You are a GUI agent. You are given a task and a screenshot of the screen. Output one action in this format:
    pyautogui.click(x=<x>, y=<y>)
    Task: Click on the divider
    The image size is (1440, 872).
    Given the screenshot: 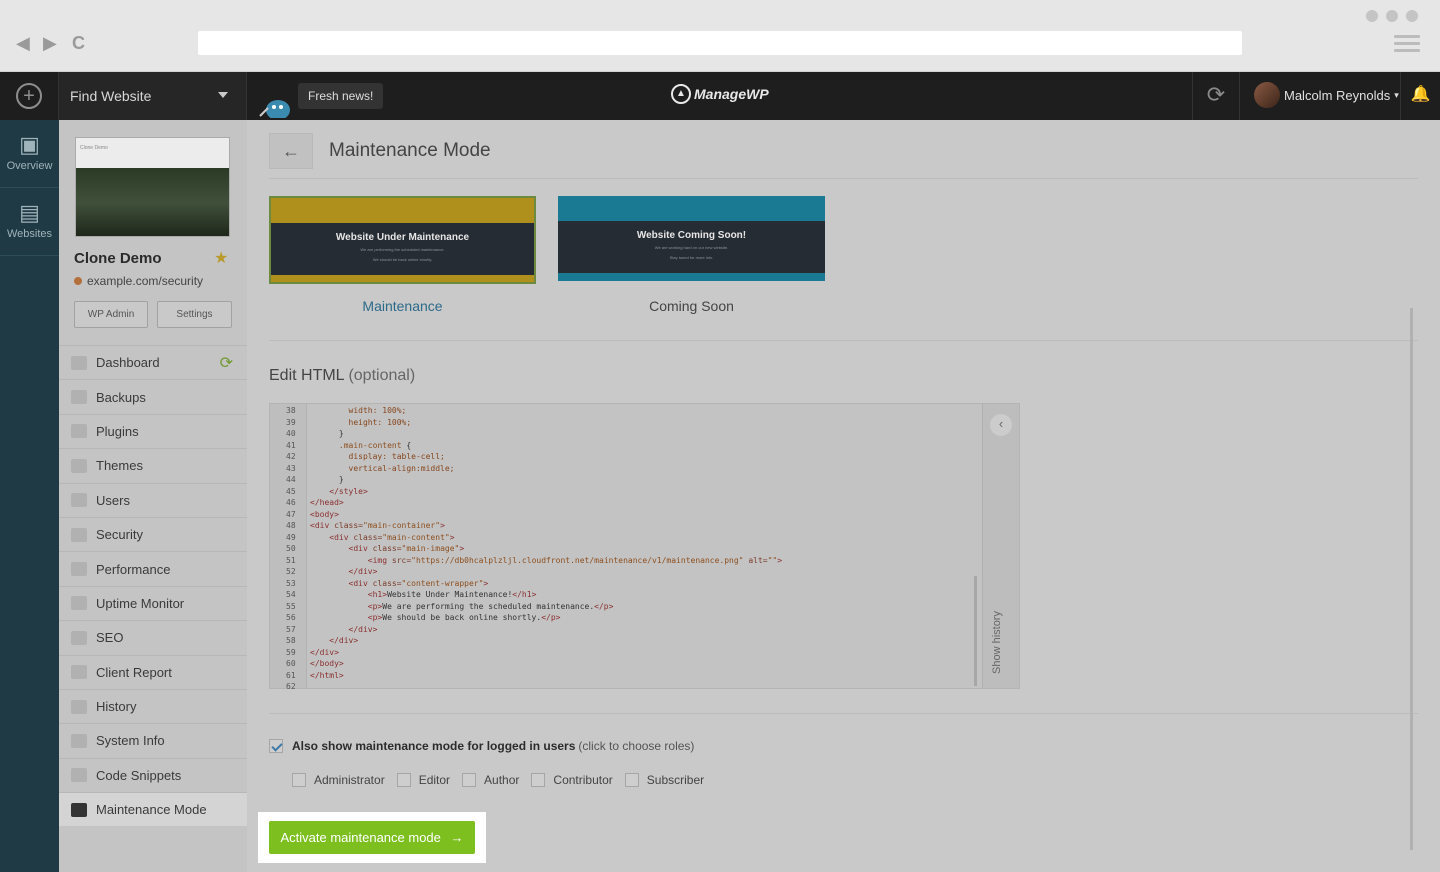 What is the action you would take?
    pyautogui.click(x=843, y=178)
    